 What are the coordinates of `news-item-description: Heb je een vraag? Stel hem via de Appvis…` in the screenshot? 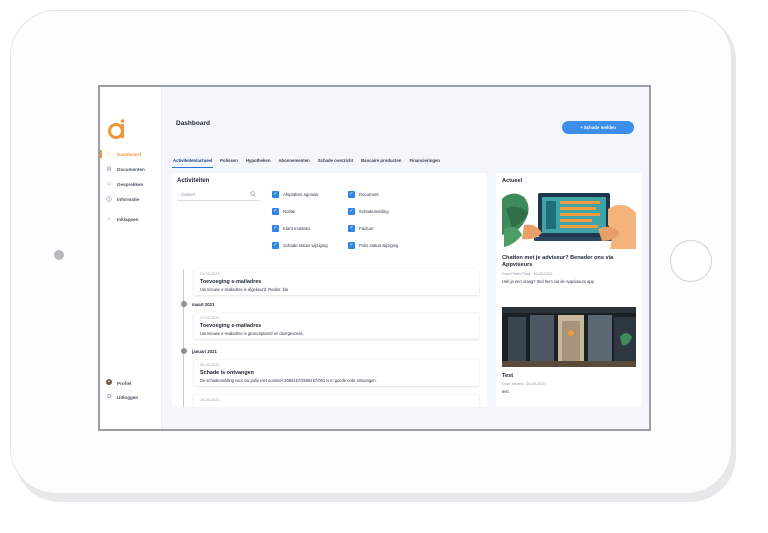 It's located at (548, 281).